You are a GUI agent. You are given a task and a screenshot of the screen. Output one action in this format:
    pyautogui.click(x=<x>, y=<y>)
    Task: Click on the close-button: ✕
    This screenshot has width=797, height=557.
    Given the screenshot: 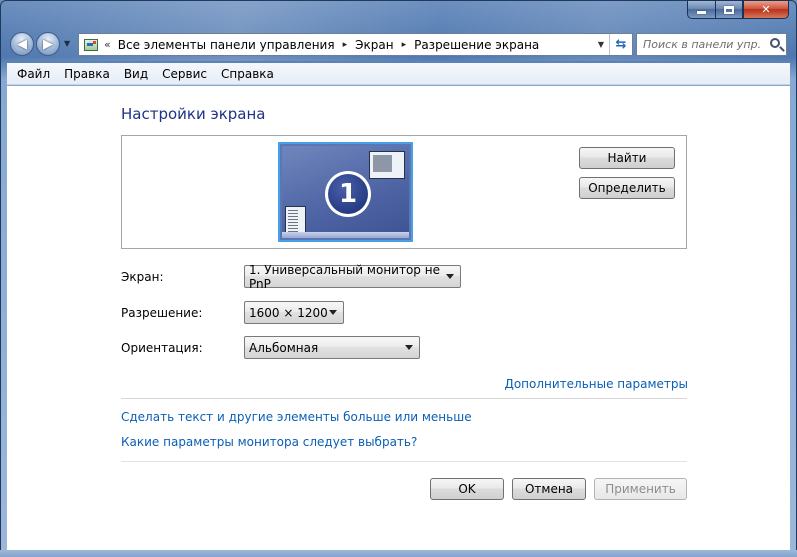 What is the action you would take?
    pyautogui.click(x=766, y=9)
    